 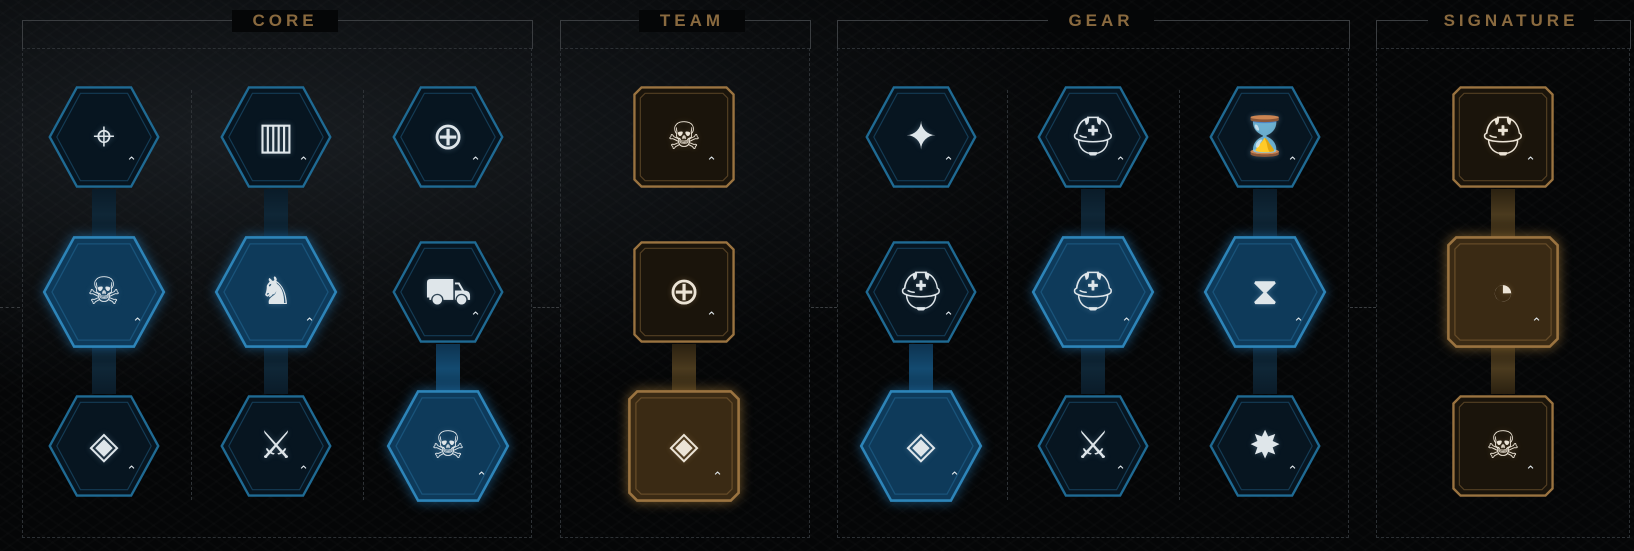 I want to click on shield-hourglass-icon: ⌛, so click(x=1265, y=137).